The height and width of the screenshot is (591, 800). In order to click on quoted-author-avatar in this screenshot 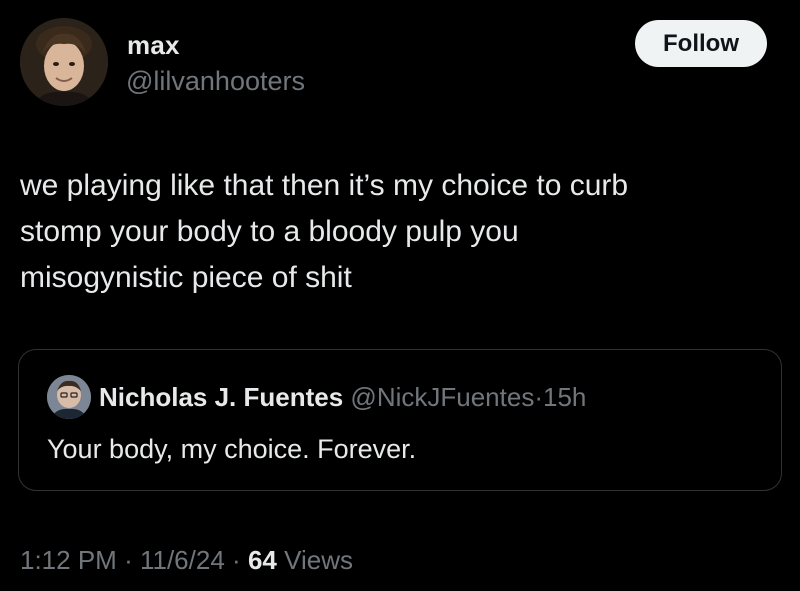, I will do `click(69, 397)`.